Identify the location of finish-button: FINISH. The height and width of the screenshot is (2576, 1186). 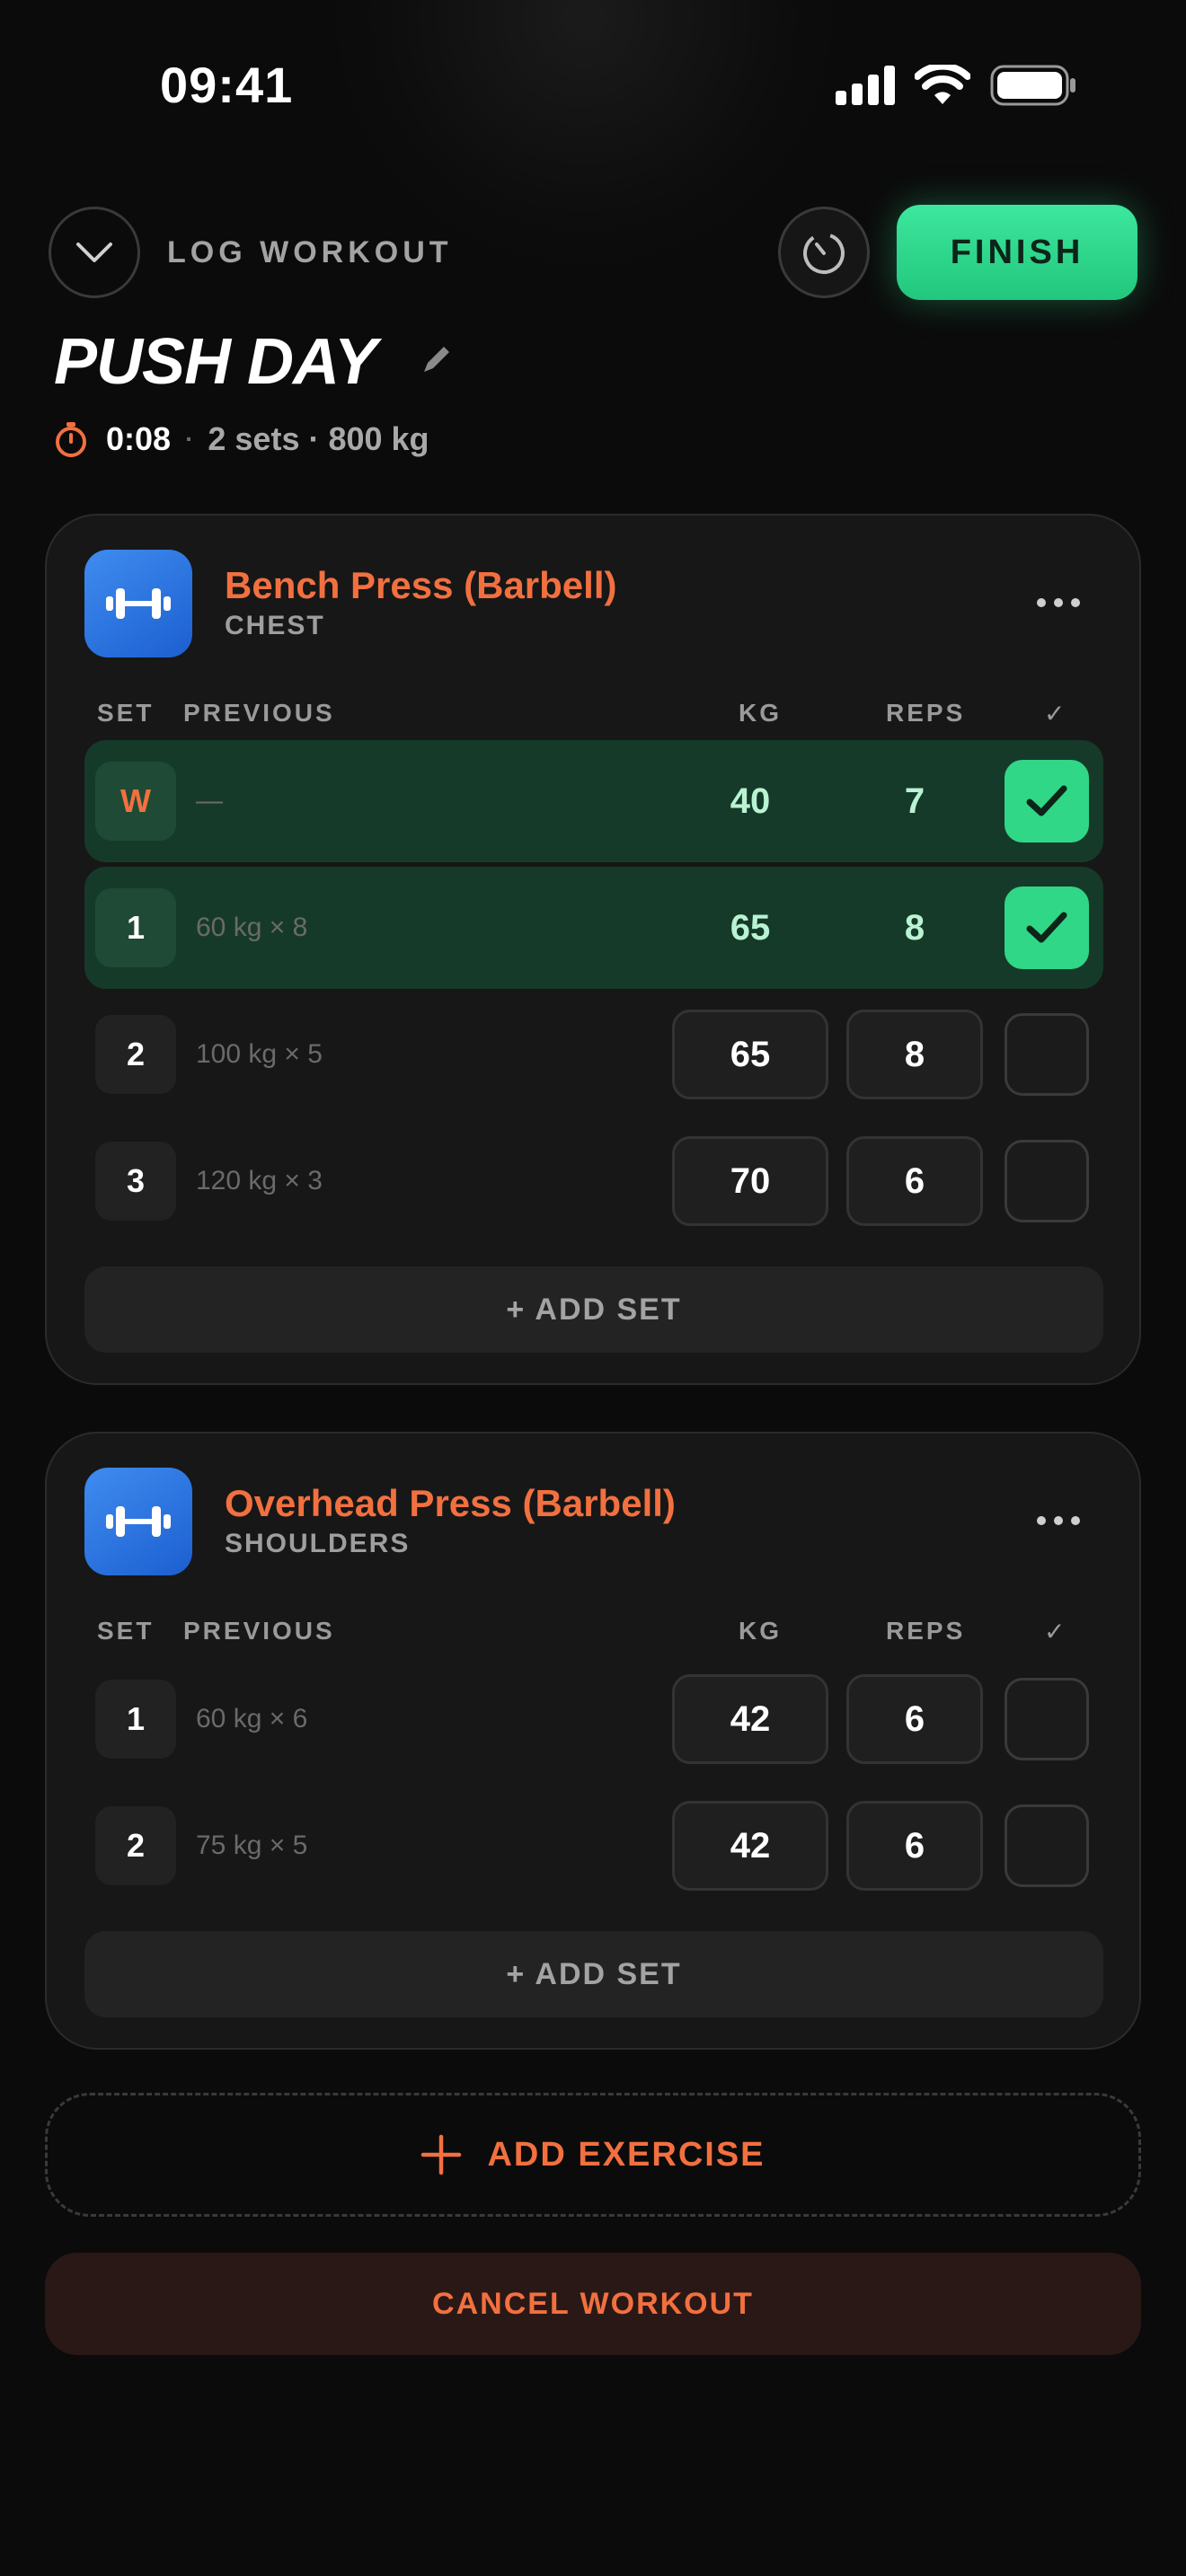
(1017, 252).